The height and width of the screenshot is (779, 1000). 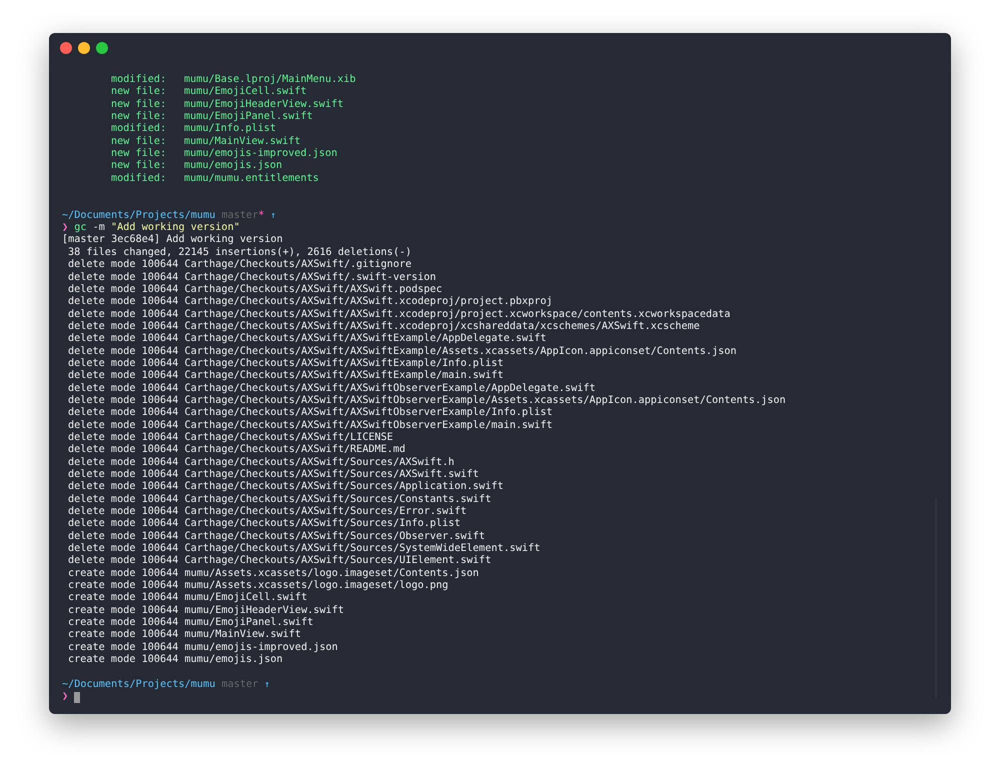 What do you see at coordinates (84, 48) in the screenshot?
I see `window-minimize-button` at bounding box center [84, 48].